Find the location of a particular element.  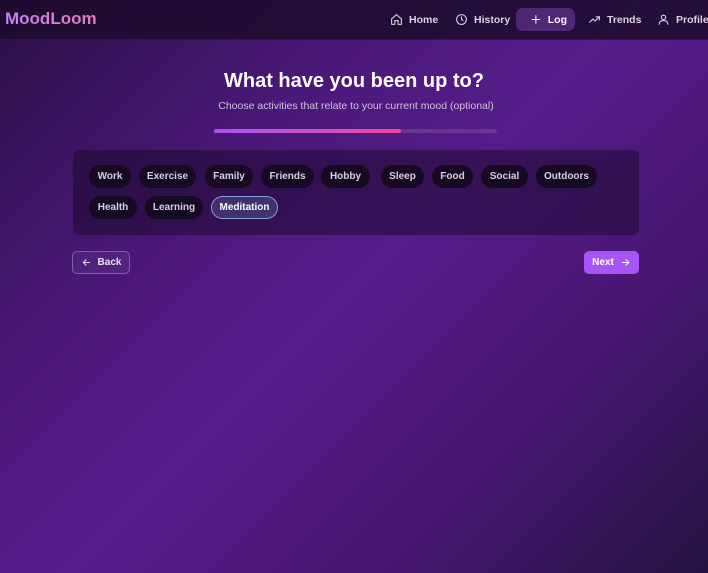

nav-history-label: History is located at coordinates (492, 19).